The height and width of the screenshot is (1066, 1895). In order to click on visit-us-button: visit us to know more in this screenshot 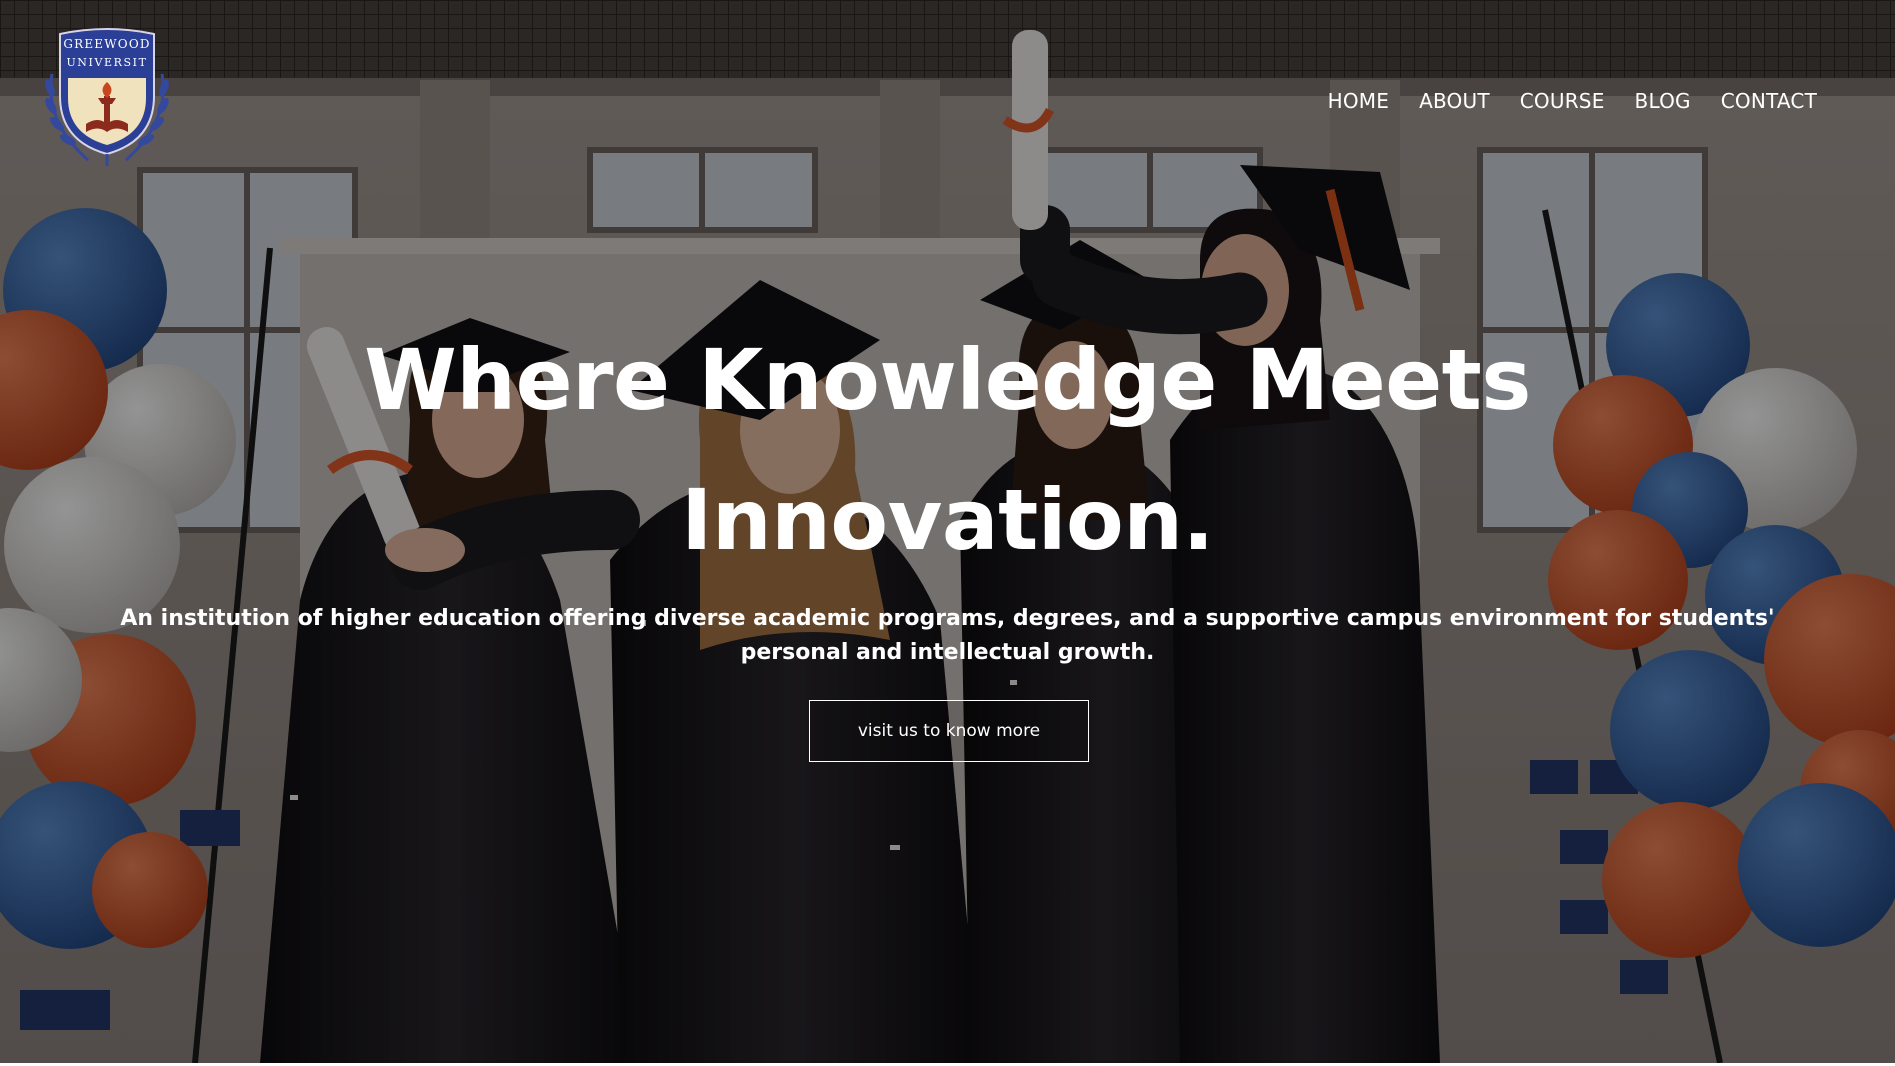, I will do `click(949, 731)`.